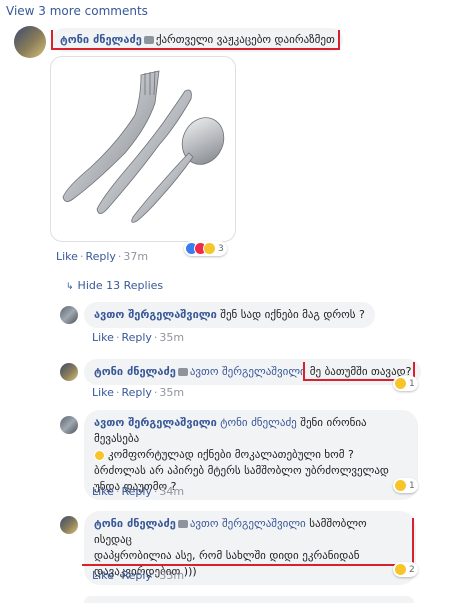 The height and width of the screenshot is (603, 452). Describe the element at coordinates (101, 39) in the screenshot. I see `comment-author: ტონი ძნელაძე` at that location.